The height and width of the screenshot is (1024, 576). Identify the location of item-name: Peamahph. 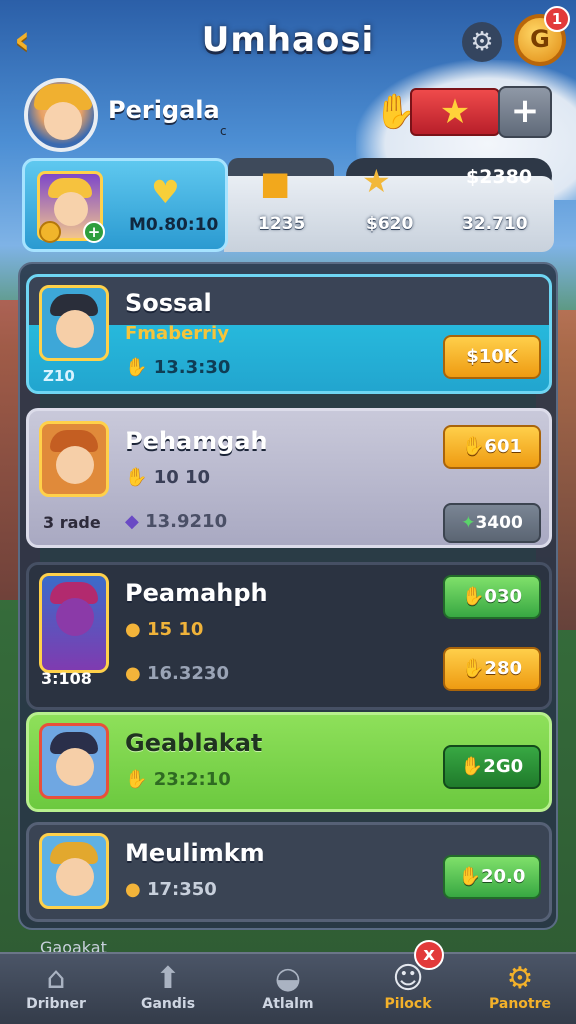
(196, 593).